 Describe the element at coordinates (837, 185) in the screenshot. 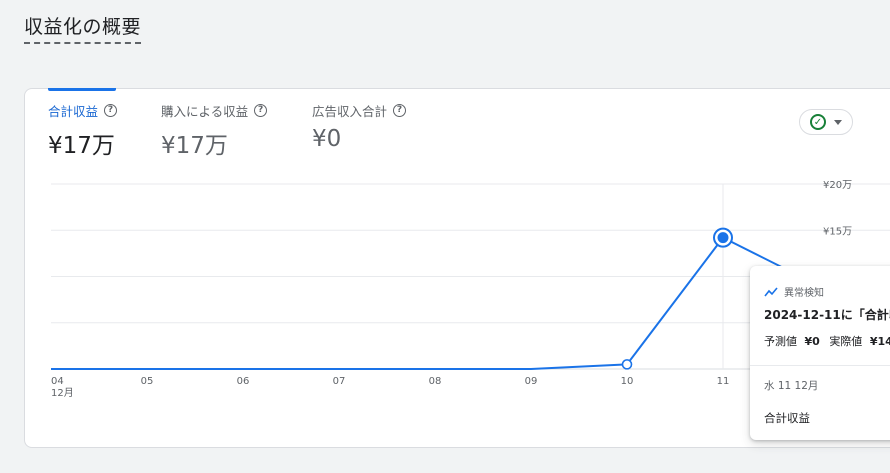

I see `y-tick-label: ¥20万` at that location.